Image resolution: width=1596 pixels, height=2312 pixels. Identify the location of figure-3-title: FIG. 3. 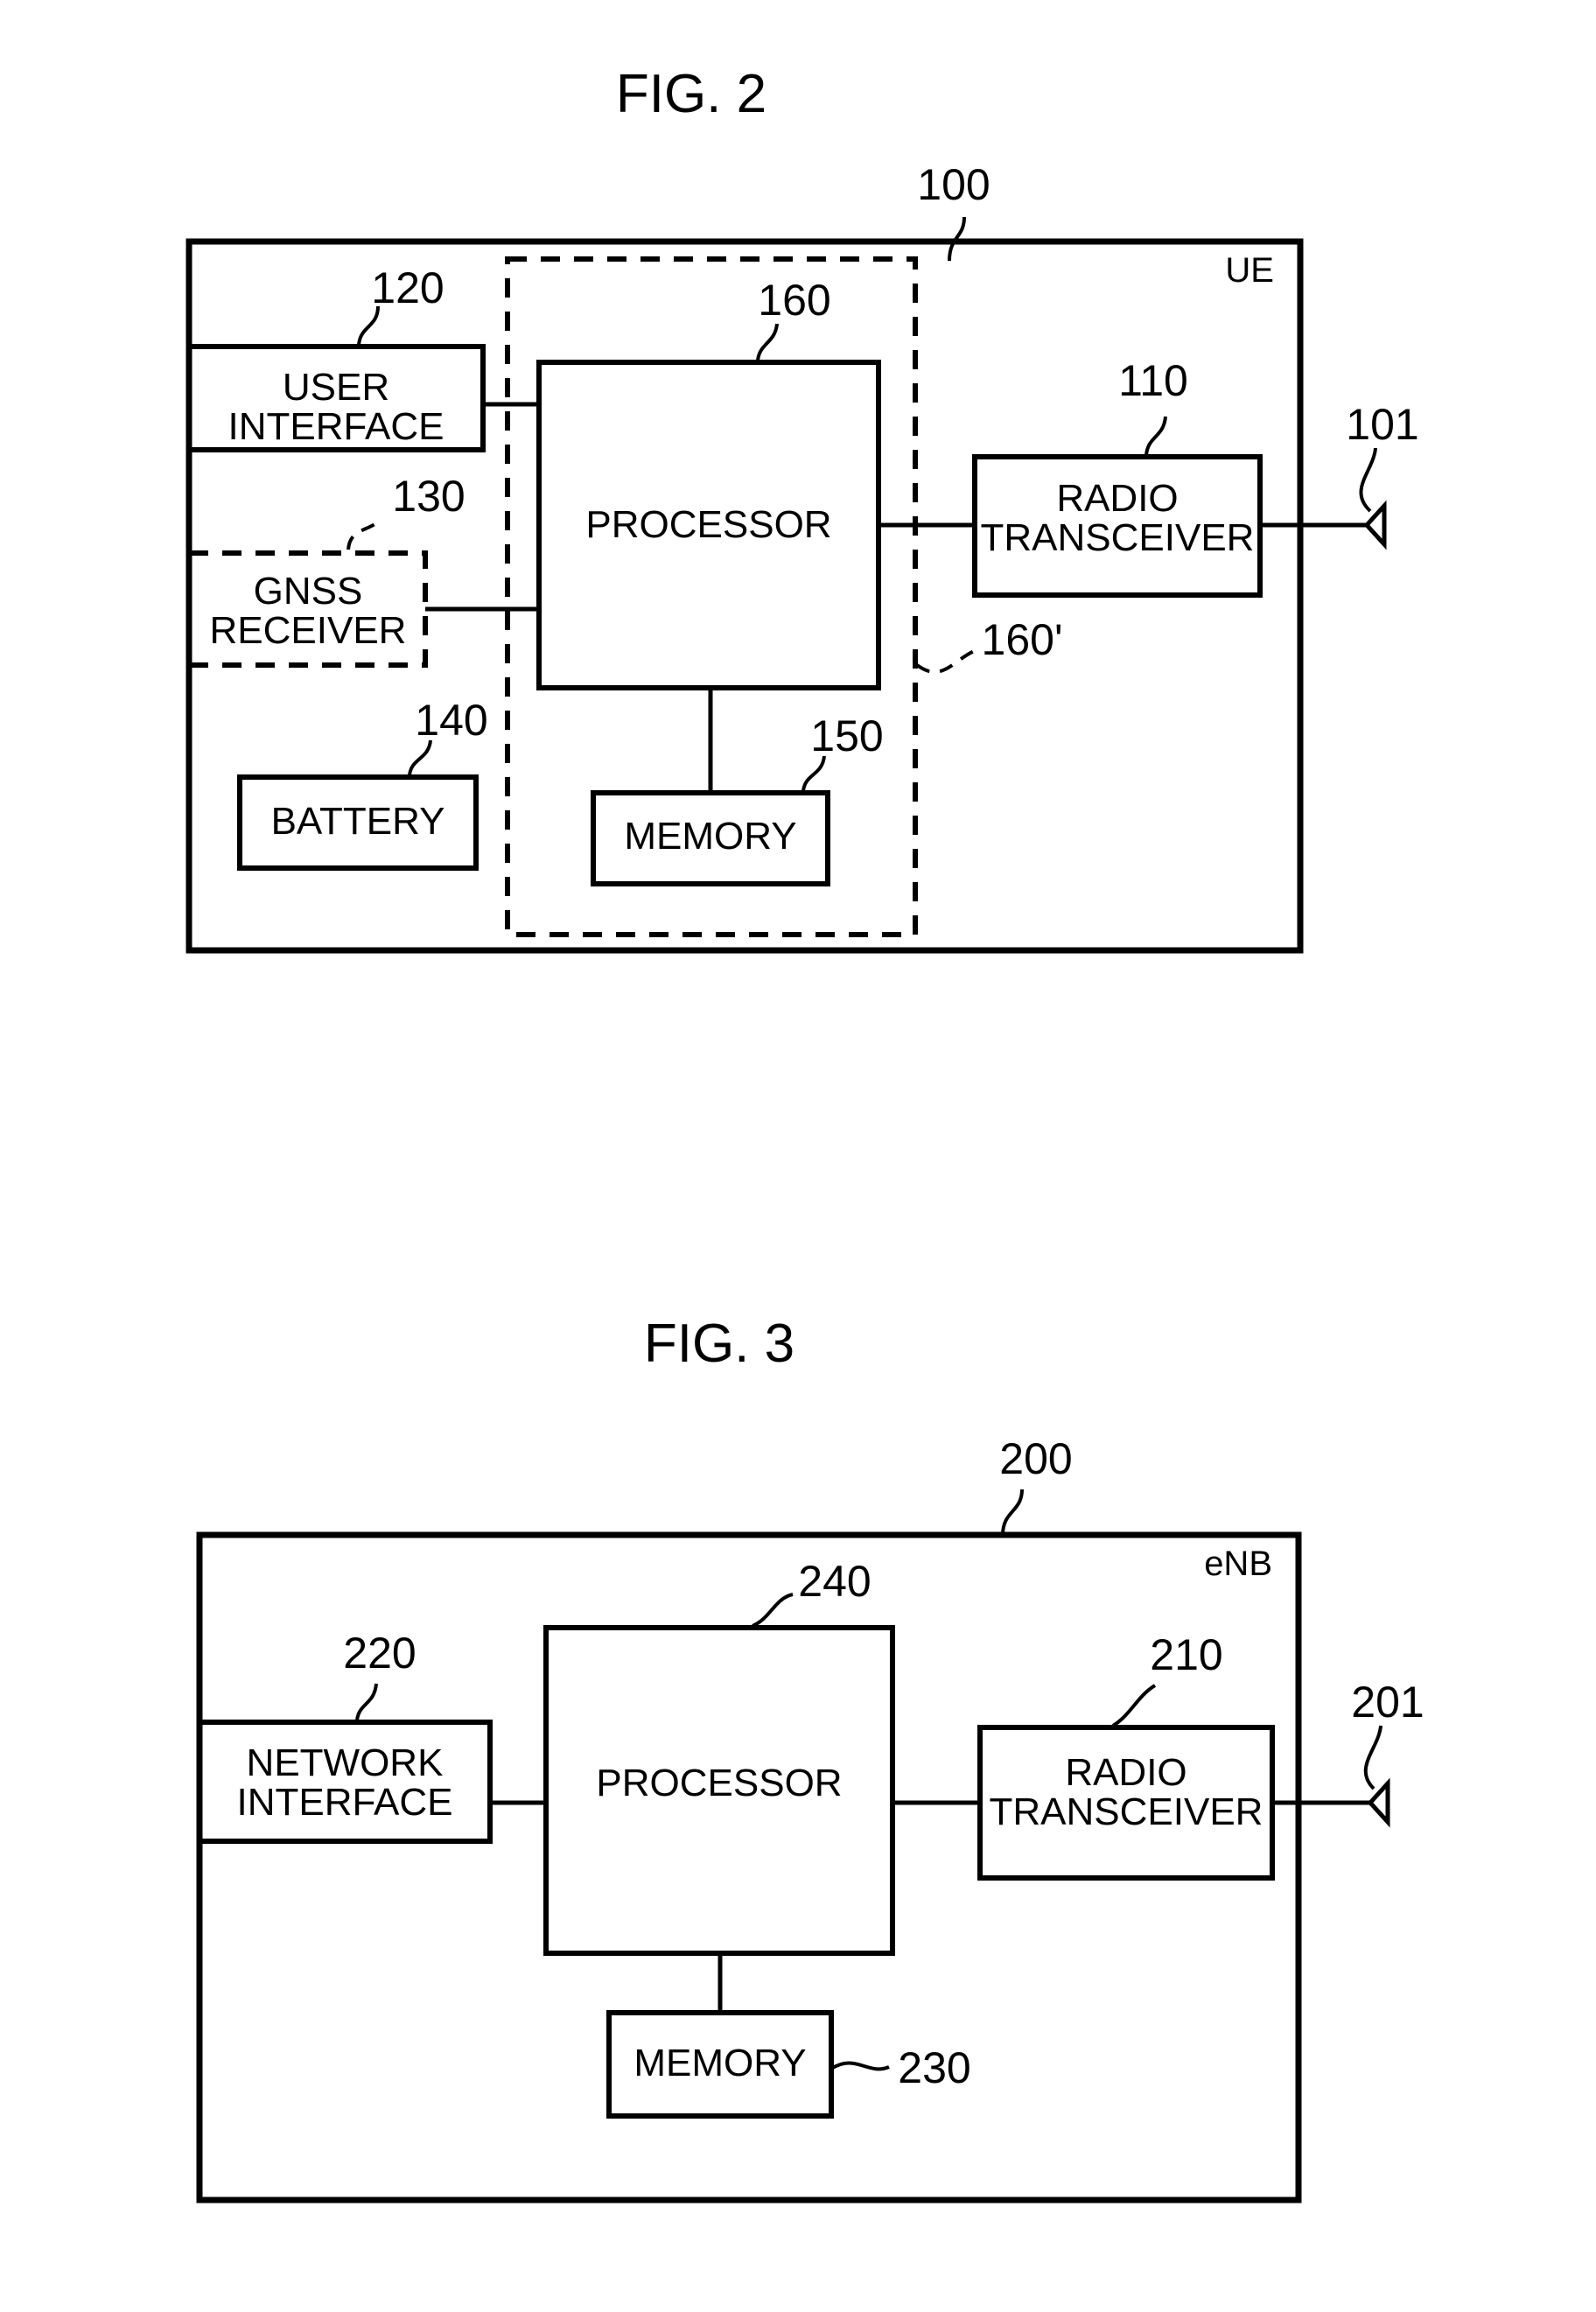
(719, 1344).